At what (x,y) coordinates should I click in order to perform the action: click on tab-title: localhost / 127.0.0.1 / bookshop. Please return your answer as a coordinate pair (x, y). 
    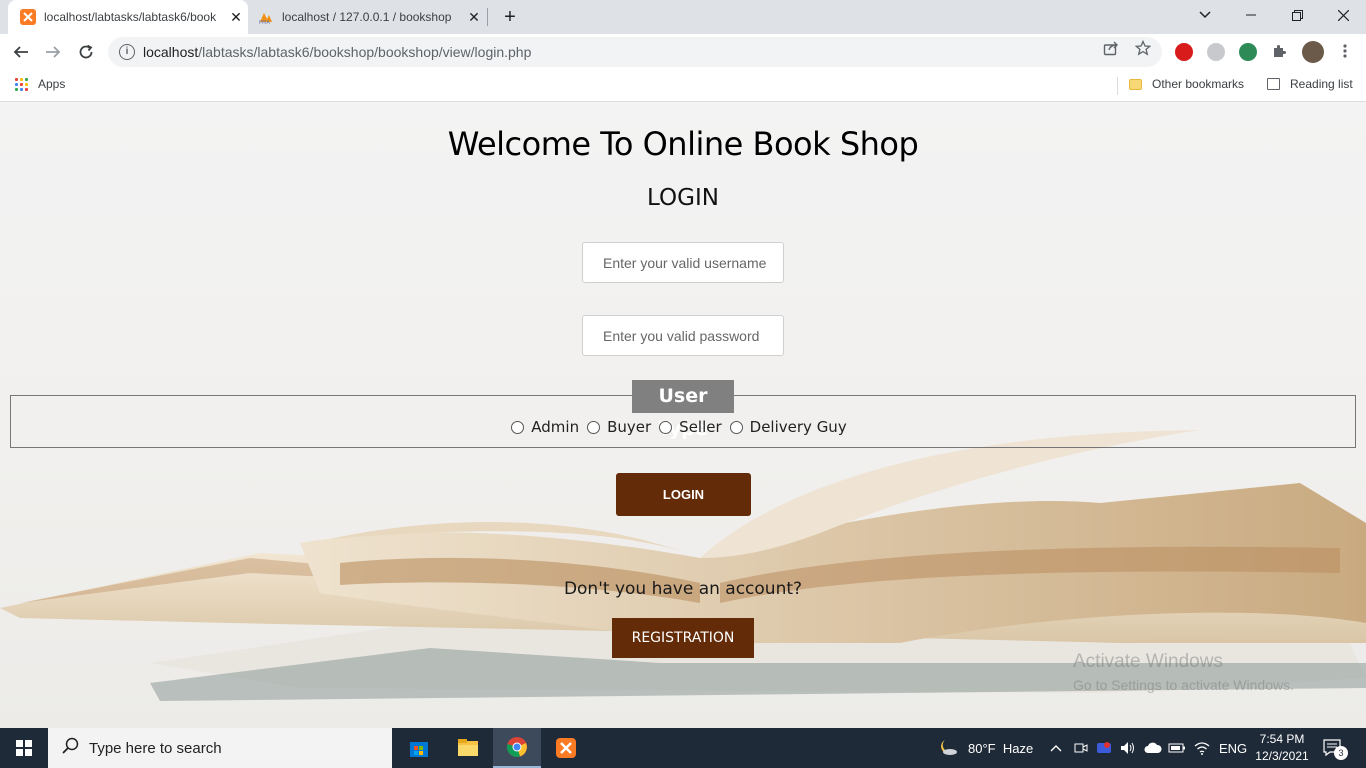
    Looking at the image, I should click on (367, 17).